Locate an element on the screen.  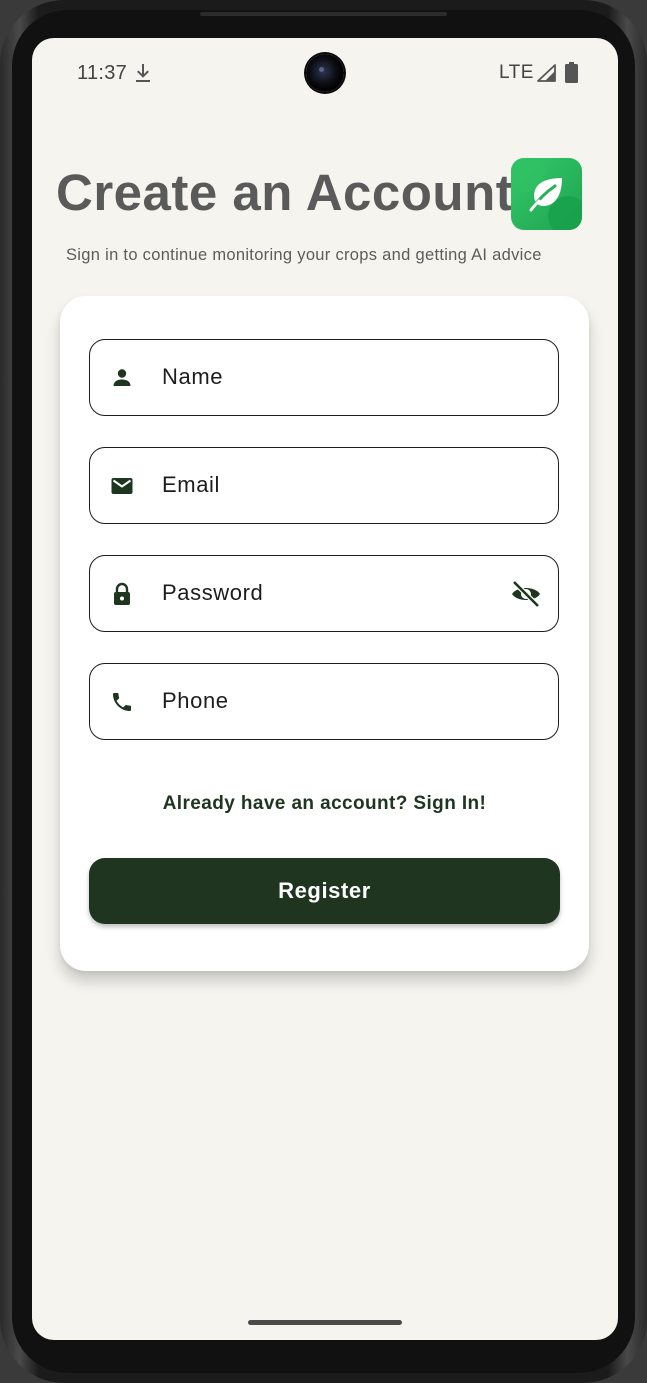
password-input is located at coordinates (327, 593).